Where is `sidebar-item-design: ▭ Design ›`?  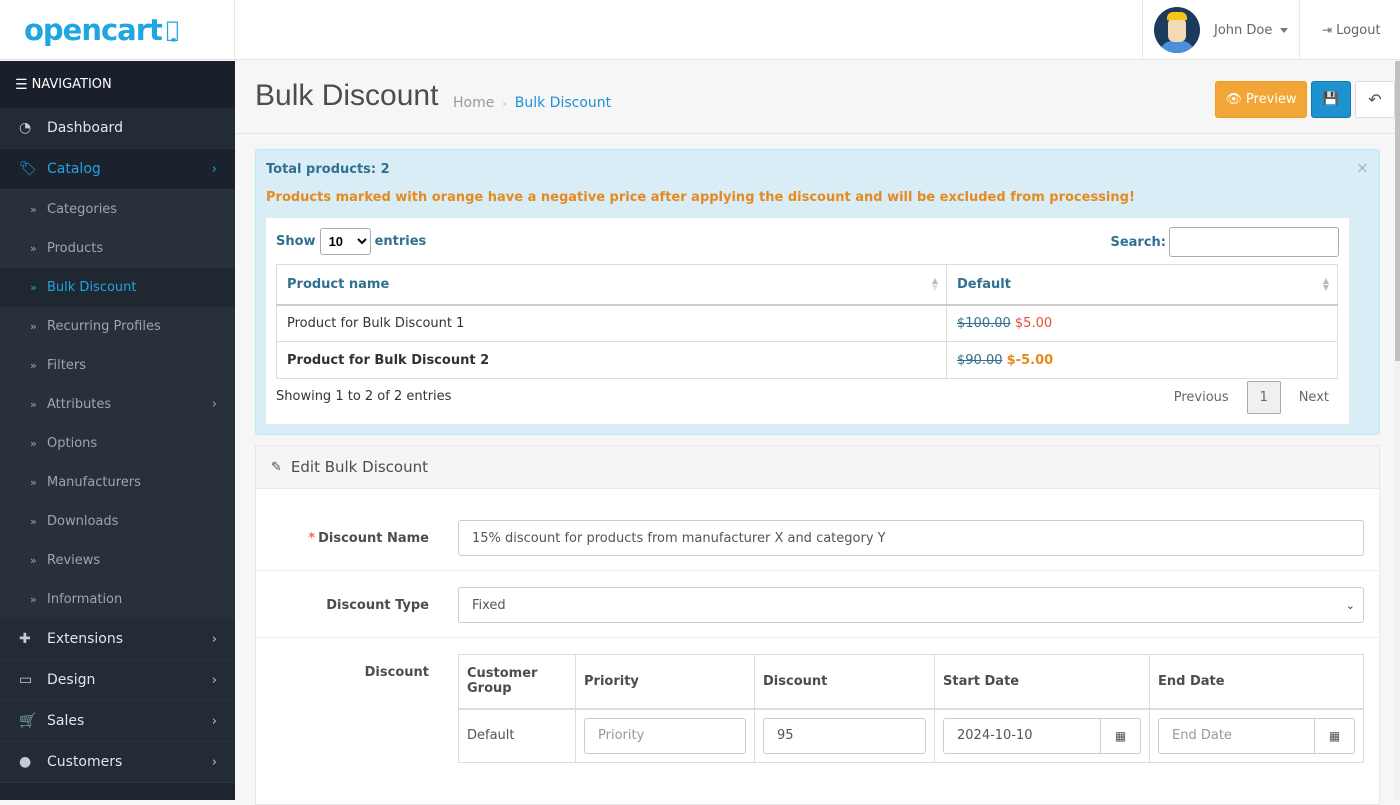
sidebar-item-design: ▭ Design › is located at coordinates (117, 680).